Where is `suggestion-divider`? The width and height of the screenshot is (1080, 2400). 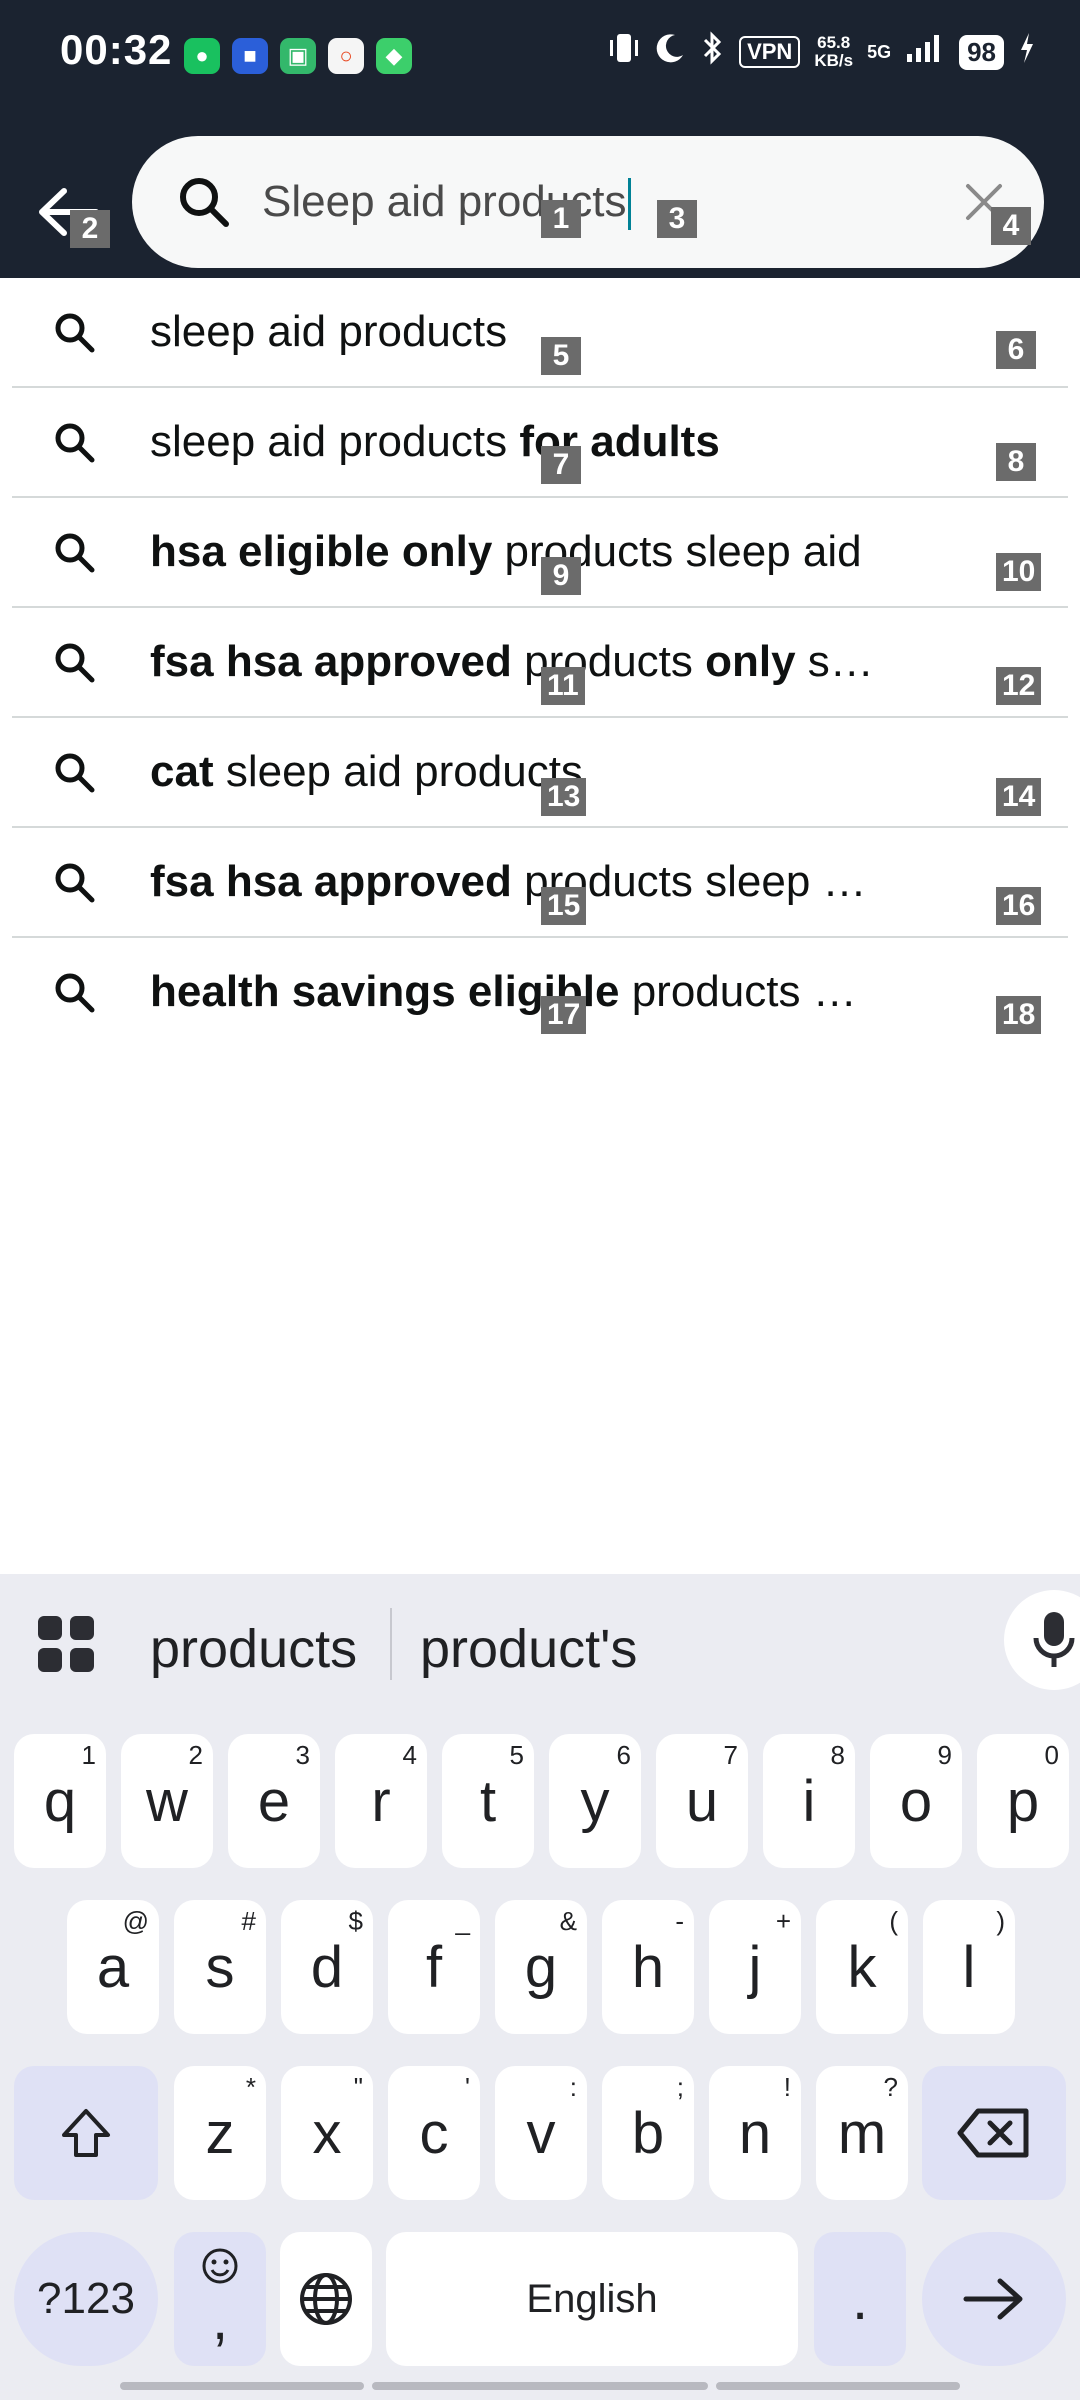
suggestion-divider is located at coordinates (391, 1644).